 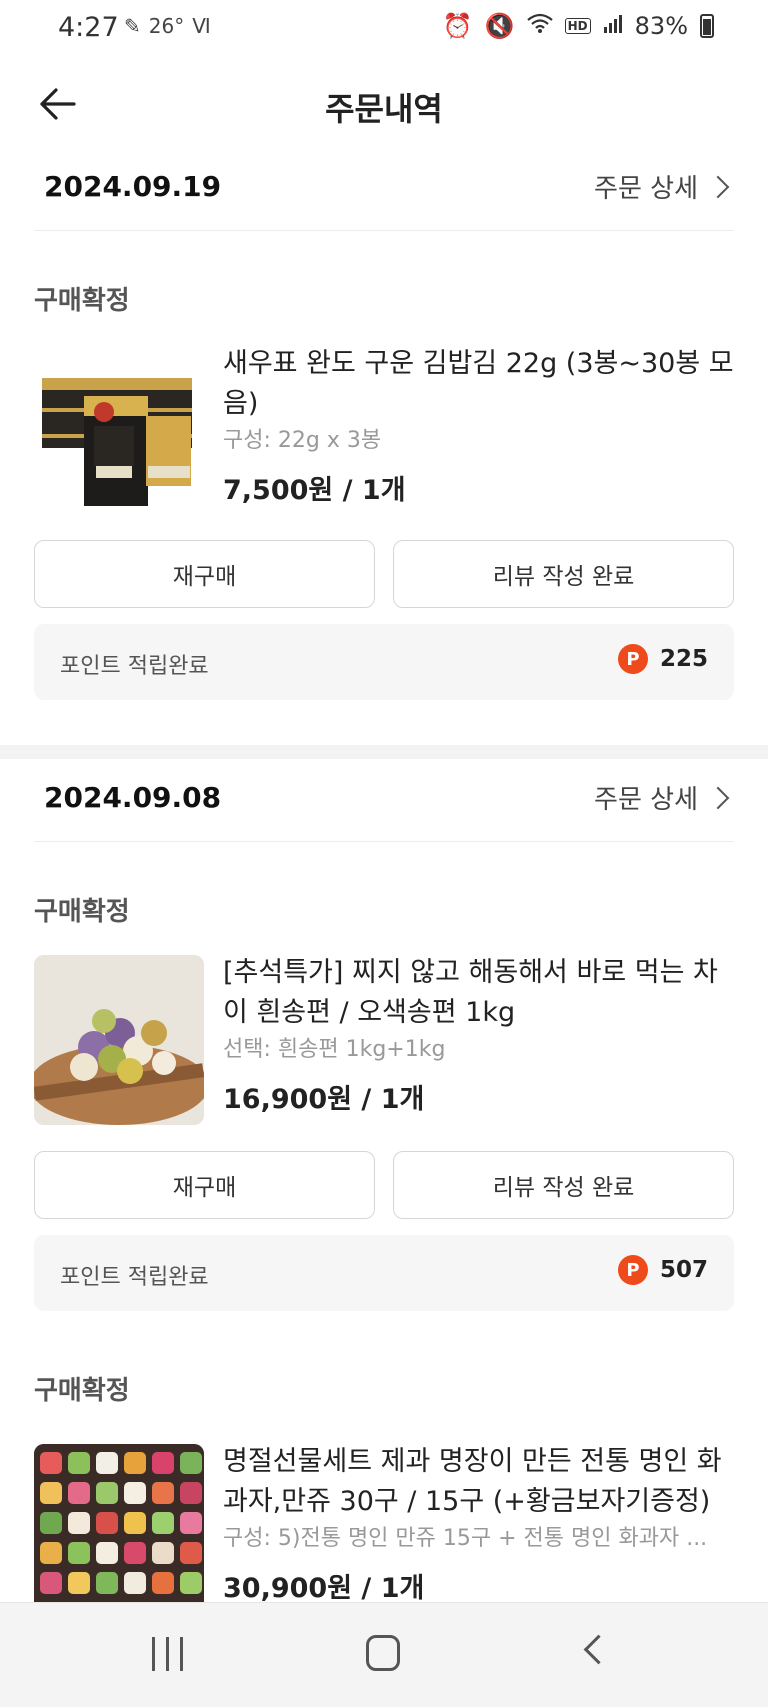 I want to click on points-amount: P 225, so click(x=662, y=659).